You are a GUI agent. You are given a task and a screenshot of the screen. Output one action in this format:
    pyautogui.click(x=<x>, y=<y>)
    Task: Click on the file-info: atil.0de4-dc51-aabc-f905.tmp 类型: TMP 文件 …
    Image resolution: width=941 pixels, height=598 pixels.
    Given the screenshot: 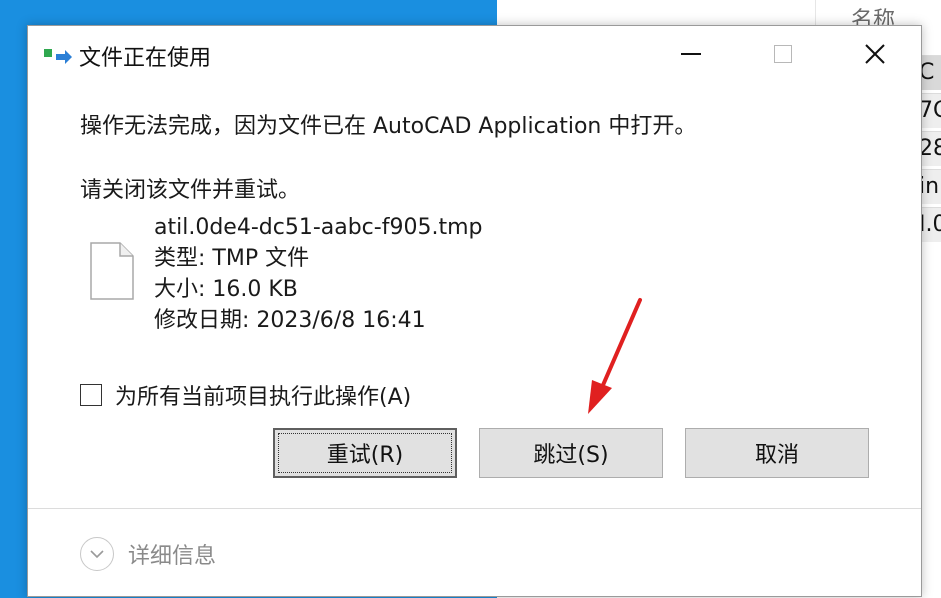 What is the action you would take?
    pyautogui.click(x=318, y=274)
    